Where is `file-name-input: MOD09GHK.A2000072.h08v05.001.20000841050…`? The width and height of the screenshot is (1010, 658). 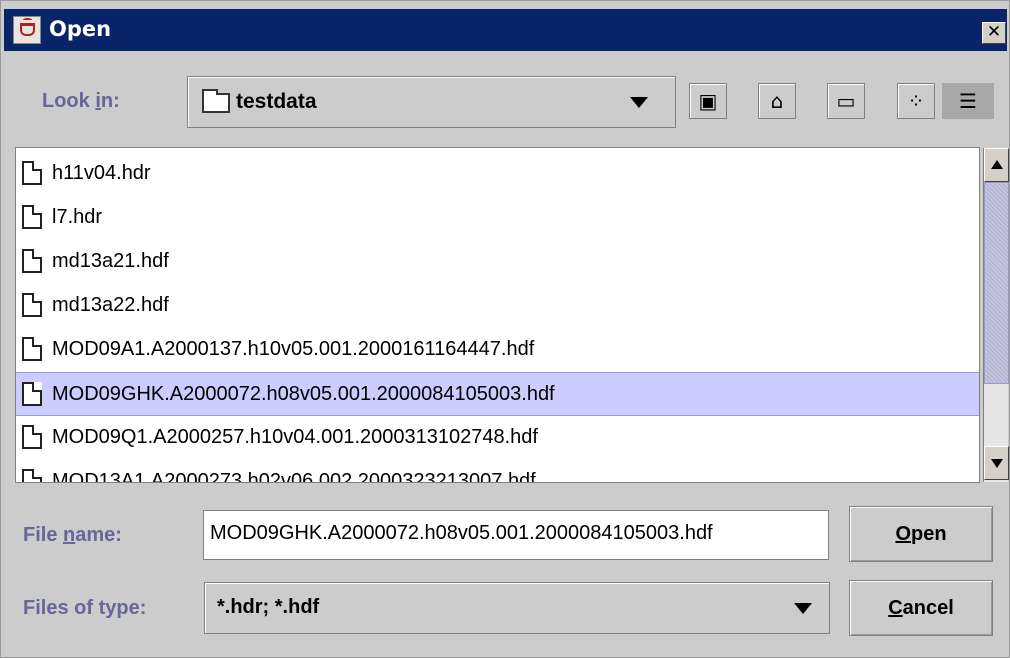 file-name-input: MOD09GHK.A2000072.h08v05.001.20000841050… is located at coordinates (516, 535).